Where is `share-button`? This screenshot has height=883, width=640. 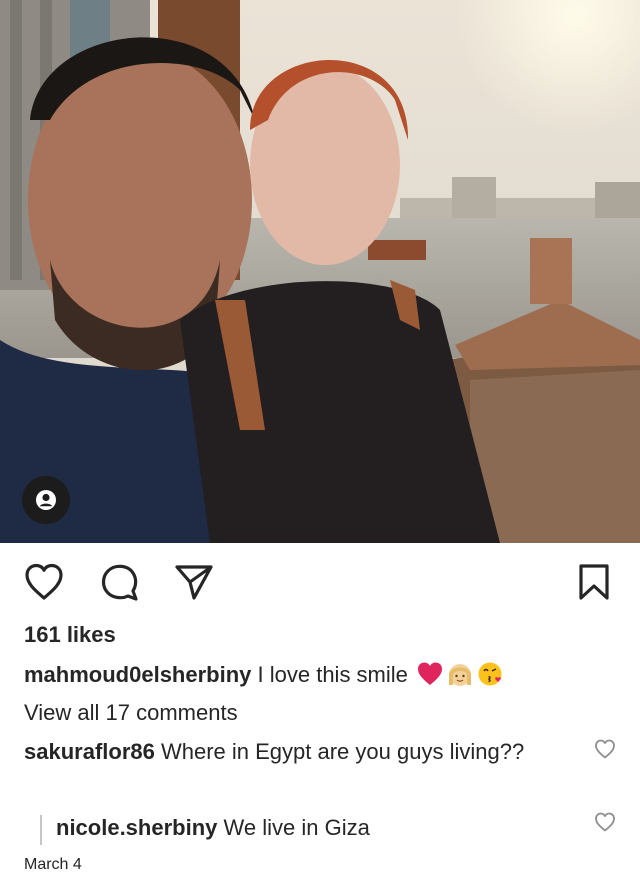 share-button is located at coordinates (194, 582).